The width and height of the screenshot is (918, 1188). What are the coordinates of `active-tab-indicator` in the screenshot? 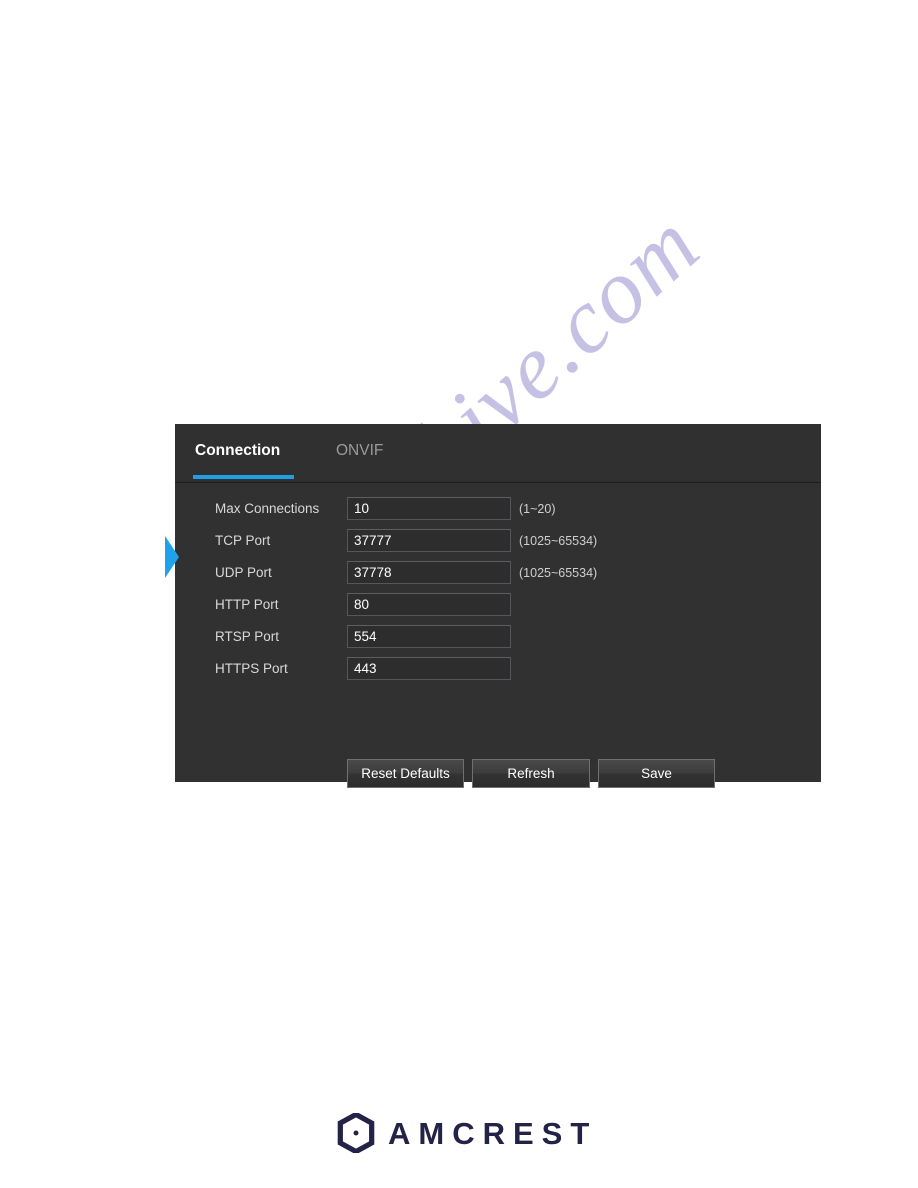 It's located at (243, 477).